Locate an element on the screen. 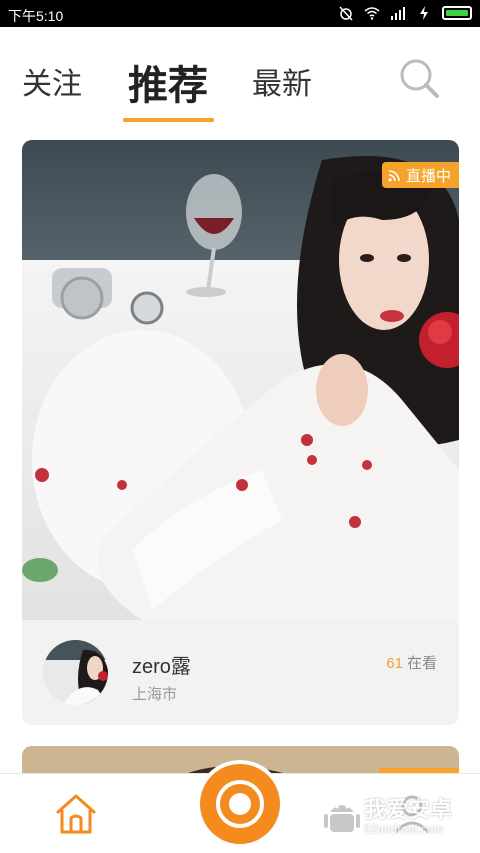  alarm-off-icon is located at coordinates (346, 13).